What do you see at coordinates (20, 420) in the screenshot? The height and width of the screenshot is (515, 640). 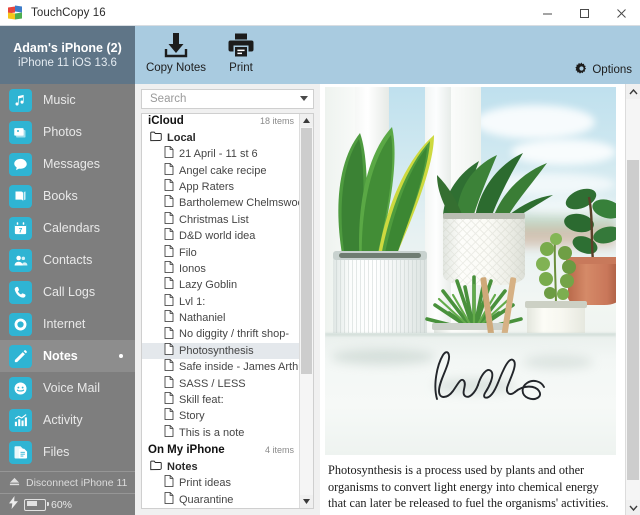 I see `bar-chart-icon` at bounding box center [20, 420].